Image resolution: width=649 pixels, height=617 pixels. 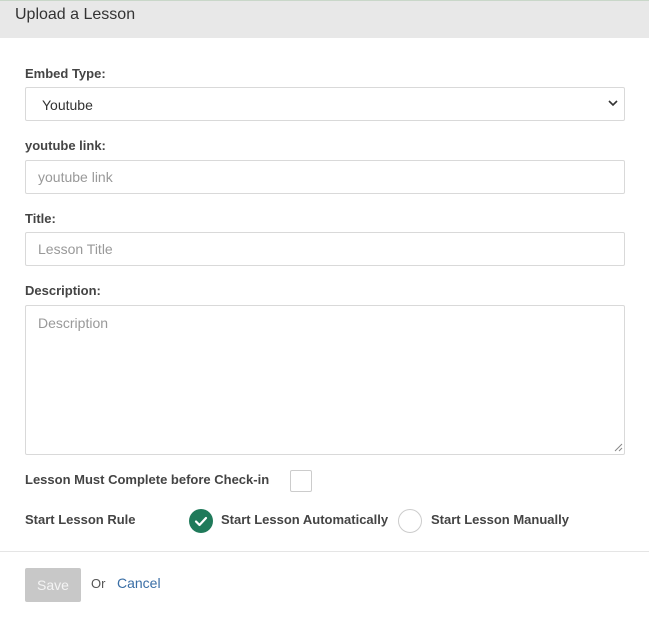 I want to click on youtube-link-input, so click(x=325, y=177).